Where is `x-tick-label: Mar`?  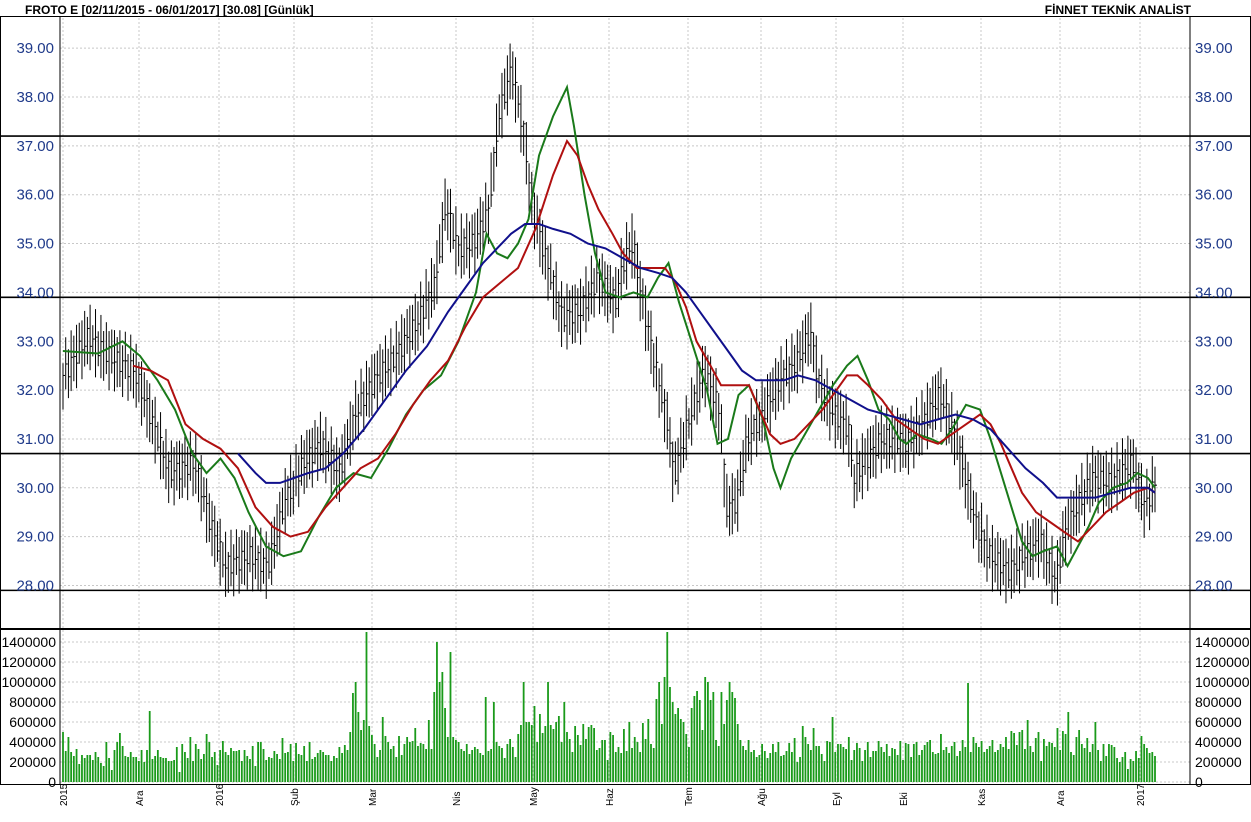 x-tick-label: Mar is located at coordinates (373, 797).